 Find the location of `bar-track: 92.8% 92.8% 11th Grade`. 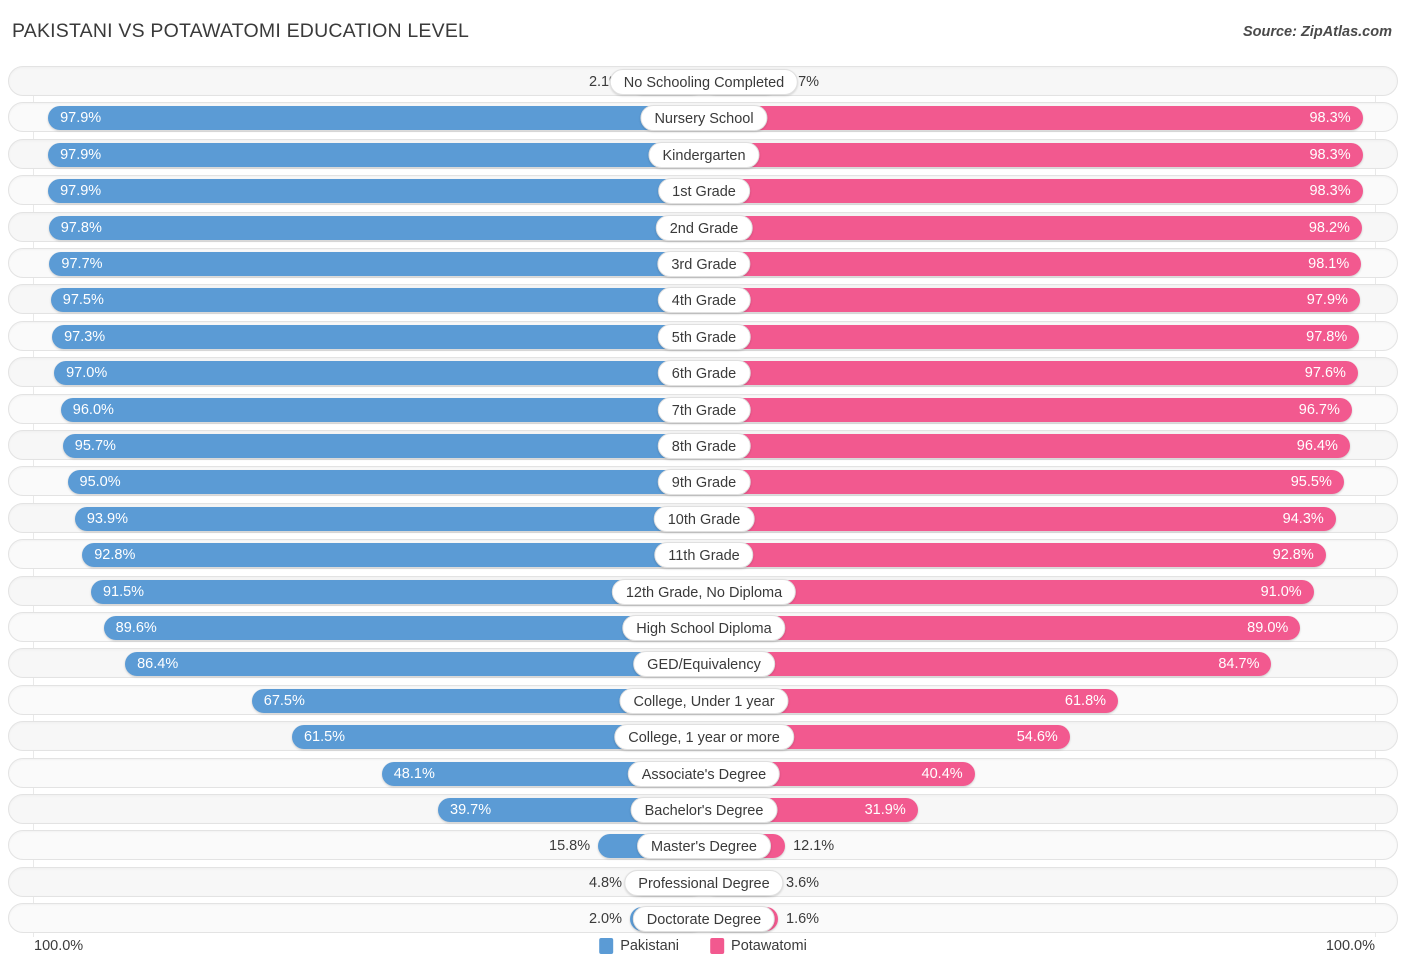

bar-track: 92.8% 92.8% 11th Grade is located at coordinates (703, 554).